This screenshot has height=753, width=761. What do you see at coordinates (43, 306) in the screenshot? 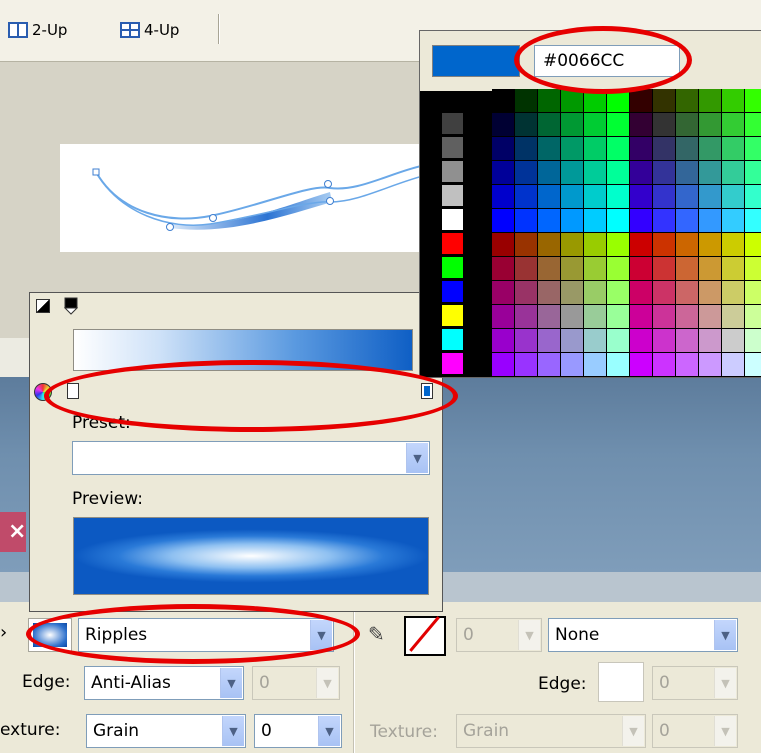
I see `swap-colors-icon` at bounding box center [43, 306].